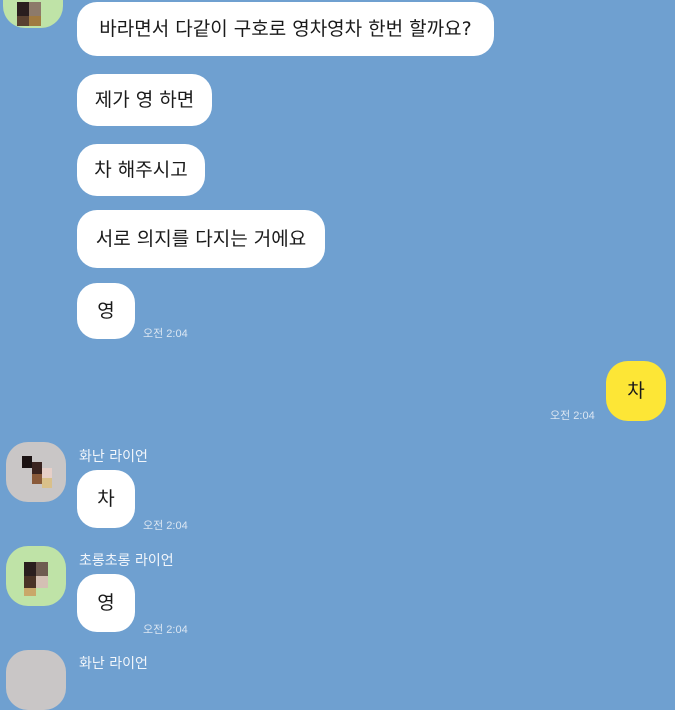  I want to click on message-bubble: 차, so click(106, 499).